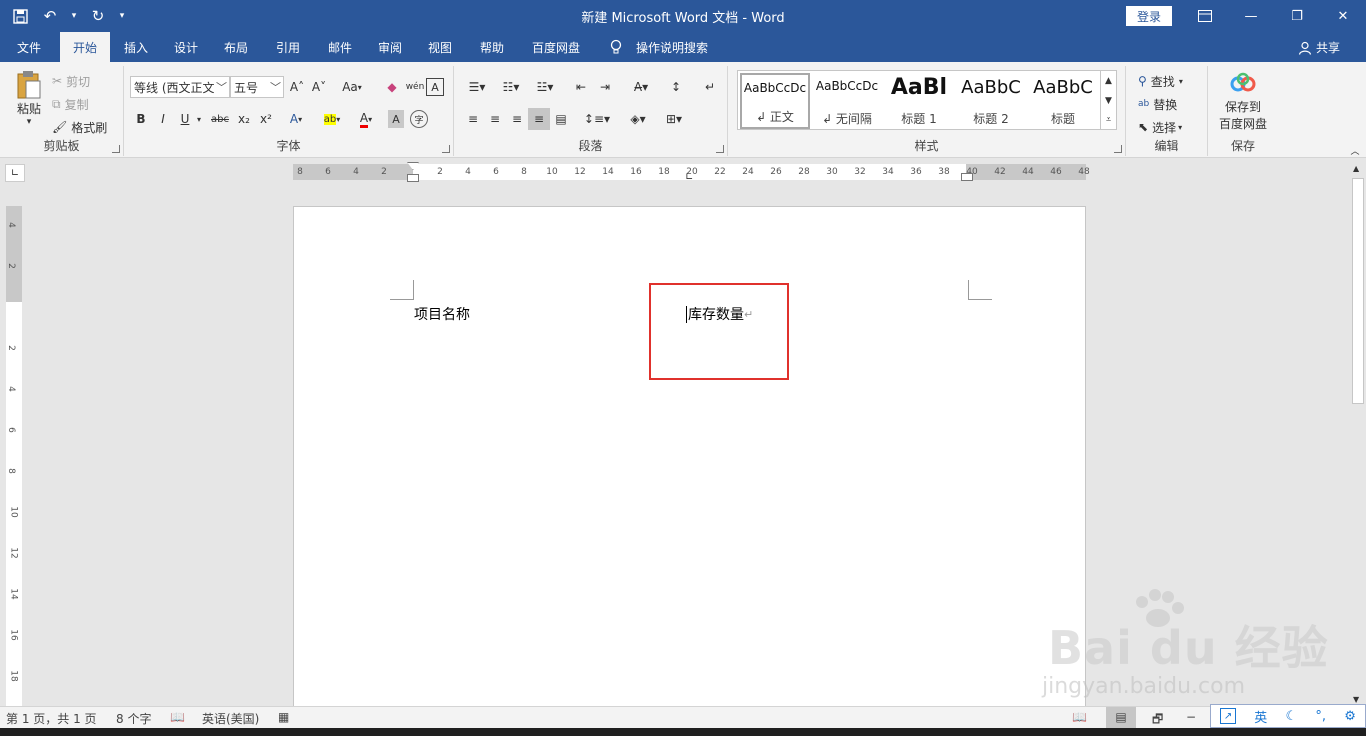 The image size is (1366, 736). I want to click on distributed-icon: ▤, so click(561, 119).